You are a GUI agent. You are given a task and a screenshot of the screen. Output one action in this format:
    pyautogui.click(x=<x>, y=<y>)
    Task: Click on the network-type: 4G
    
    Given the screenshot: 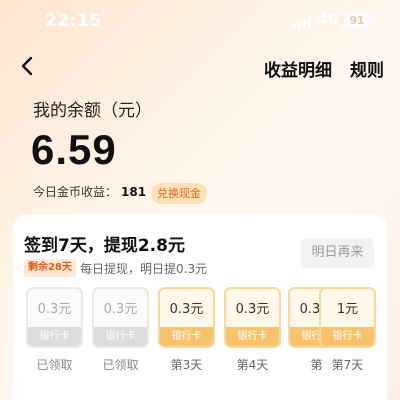 What is the action you would take?
    pyautogui.click(x=329, y=20)
    